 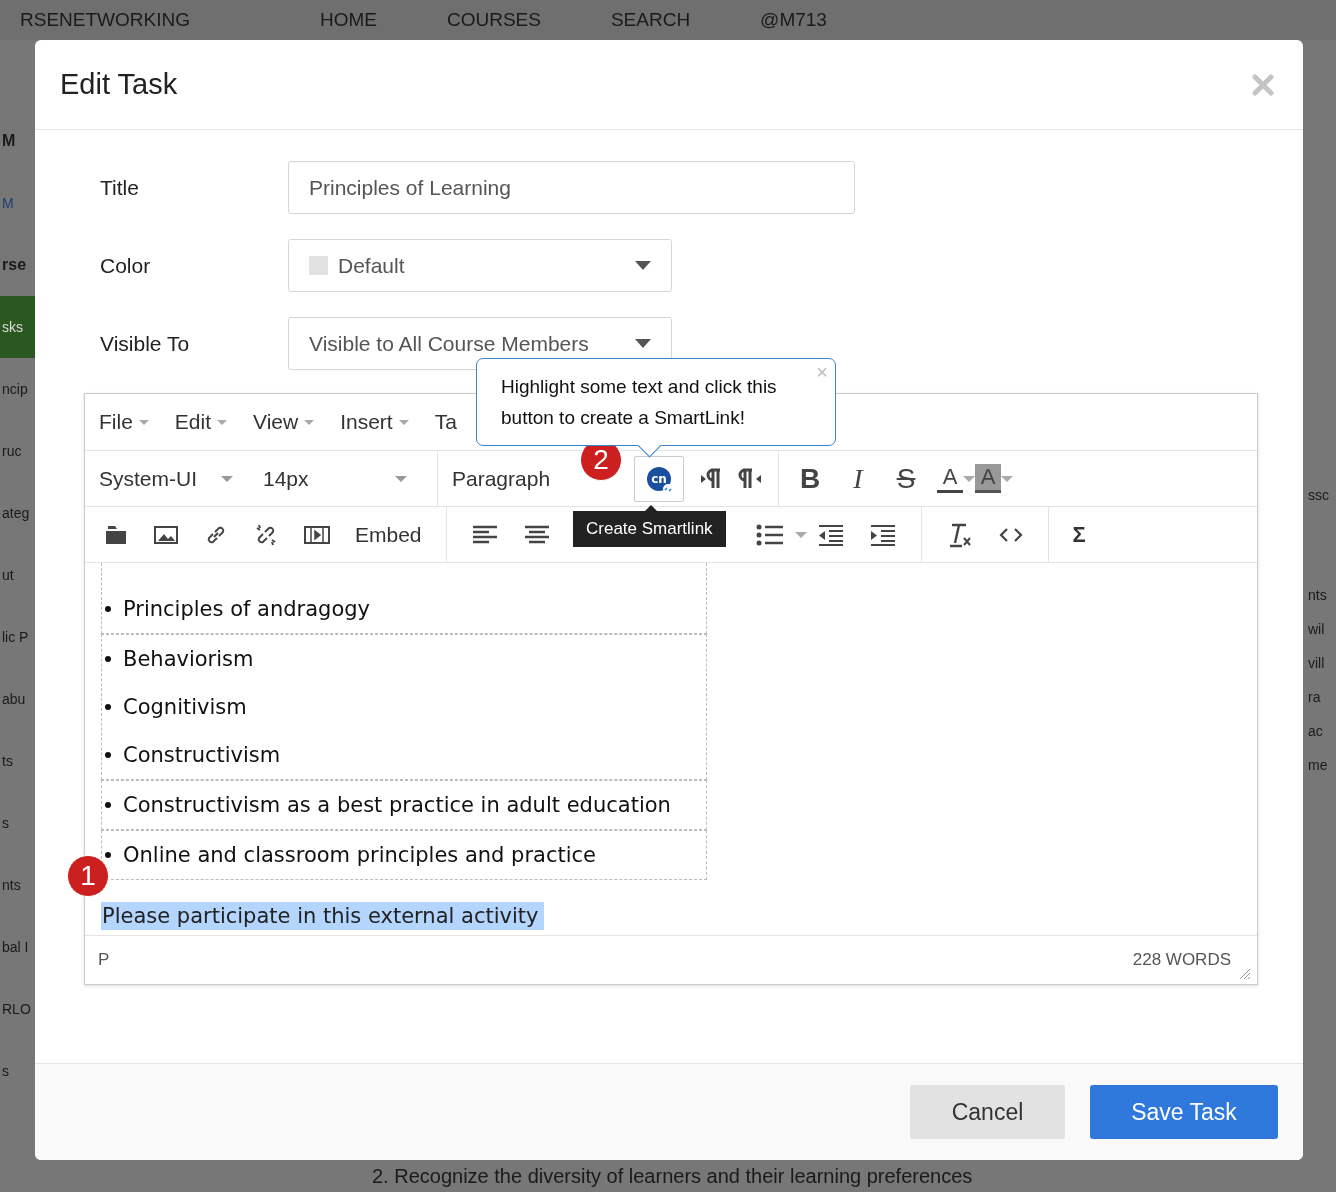 I want to click on menu-item: Edit, so click(x=201, y=422).